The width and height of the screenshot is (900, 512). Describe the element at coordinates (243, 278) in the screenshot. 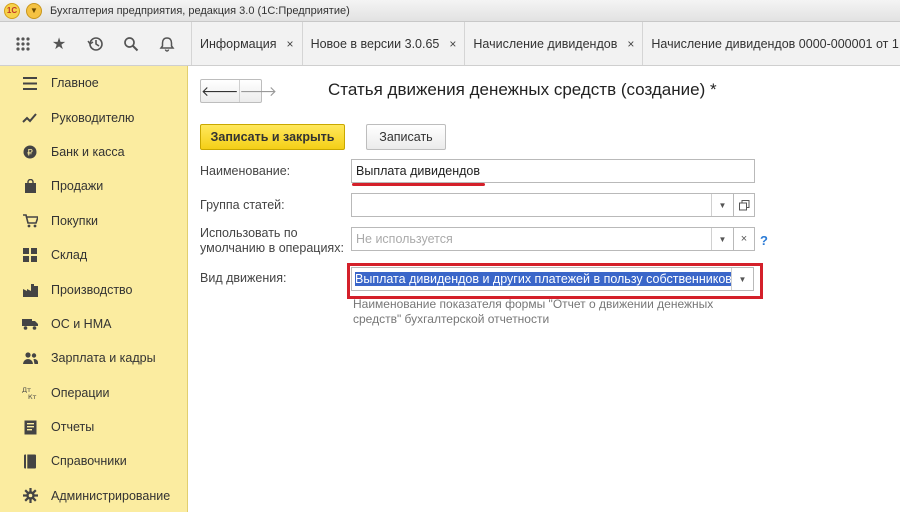

I see `movement-type-label: Вид движения:` at that location.